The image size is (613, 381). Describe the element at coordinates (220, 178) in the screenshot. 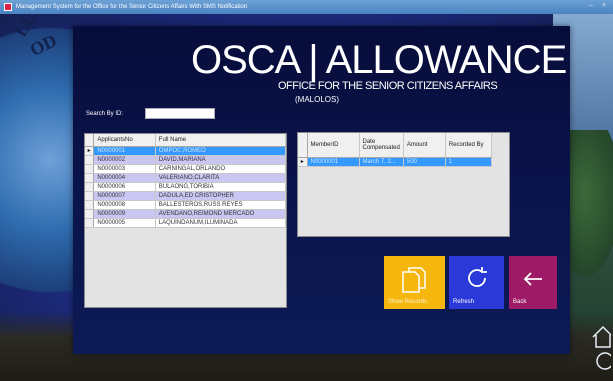

I see `cell-full-name: VALERIANO,CLARITA` at that location.